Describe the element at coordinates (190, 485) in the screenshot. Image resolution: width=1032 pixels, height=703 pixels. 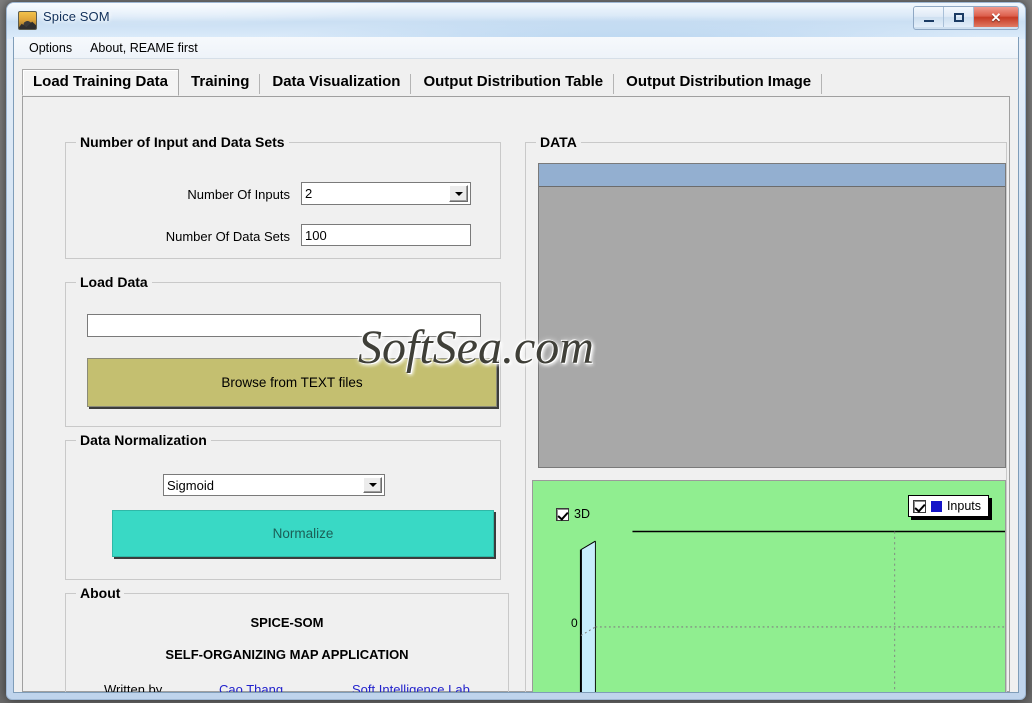
I see `combo-value: Sigmoid` at that location.